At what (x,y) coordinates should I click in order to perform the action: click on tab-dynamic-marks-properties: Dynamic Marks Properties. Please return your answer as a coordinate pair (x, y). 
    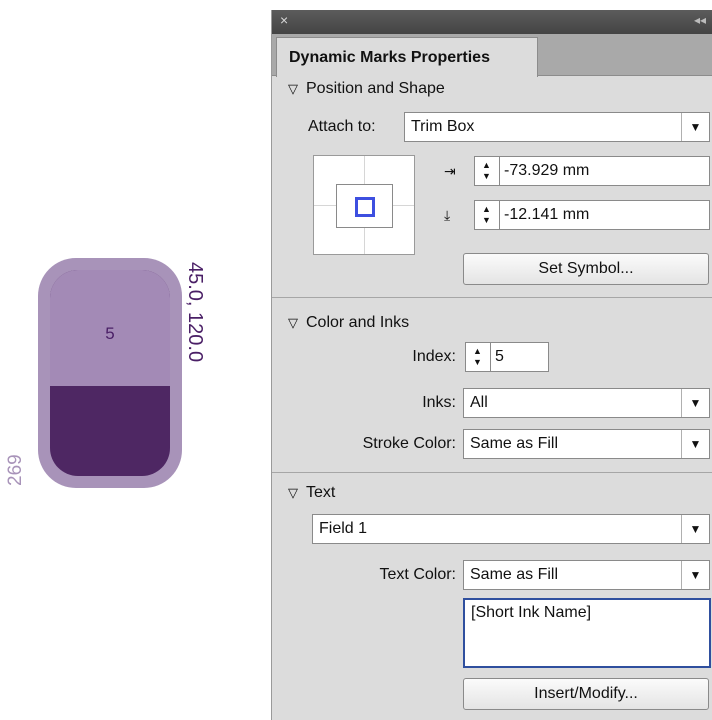
    Looking at the image, I should click on (407, 57).